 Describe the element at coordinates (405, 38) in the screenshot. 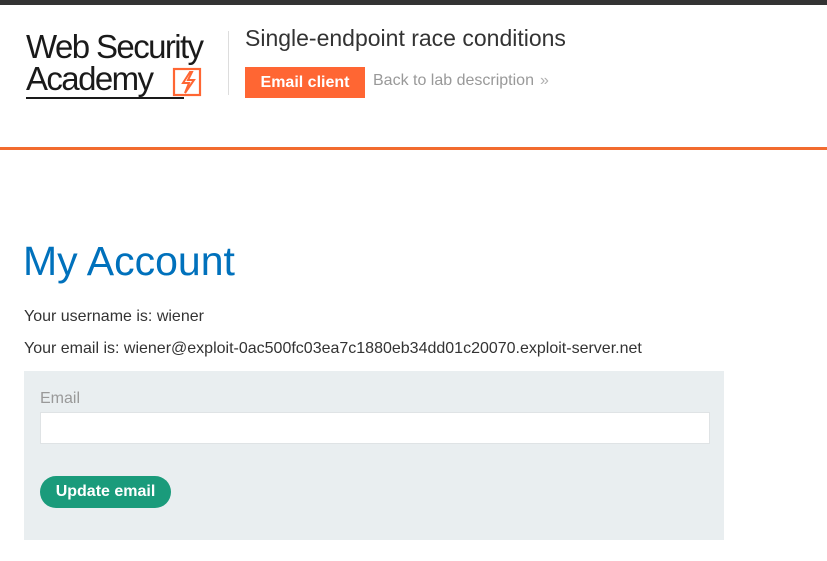

I see `lab-title: Single-endpoint race conditions` at that location.